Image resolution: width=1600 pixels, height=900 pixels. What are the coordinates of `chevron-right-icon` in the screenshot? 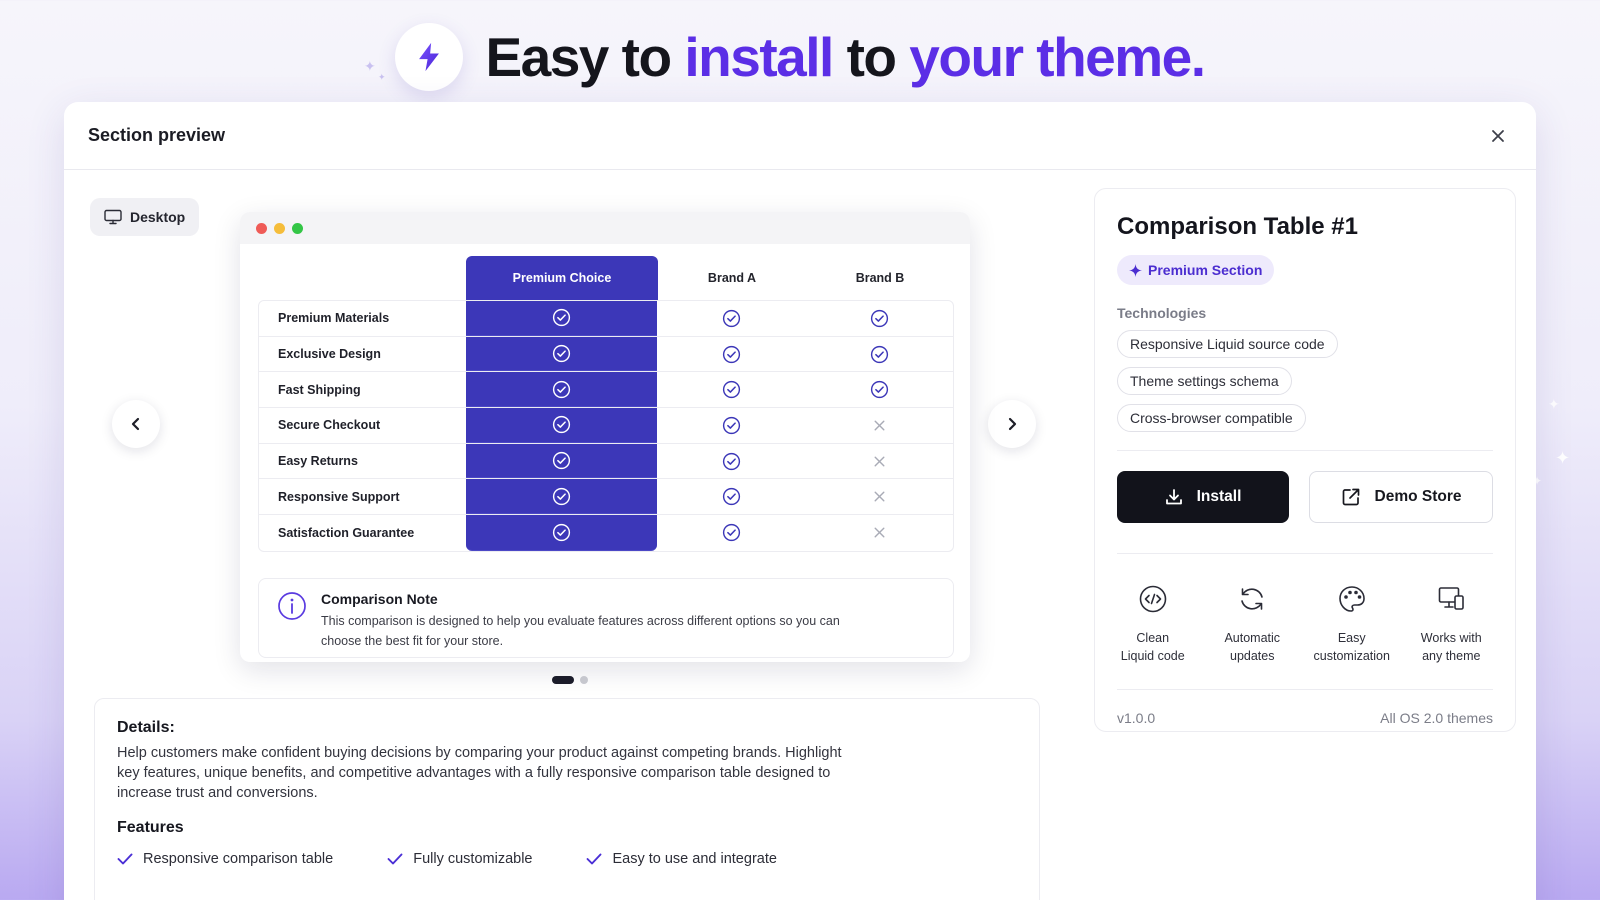 It's located at (1012, 424).